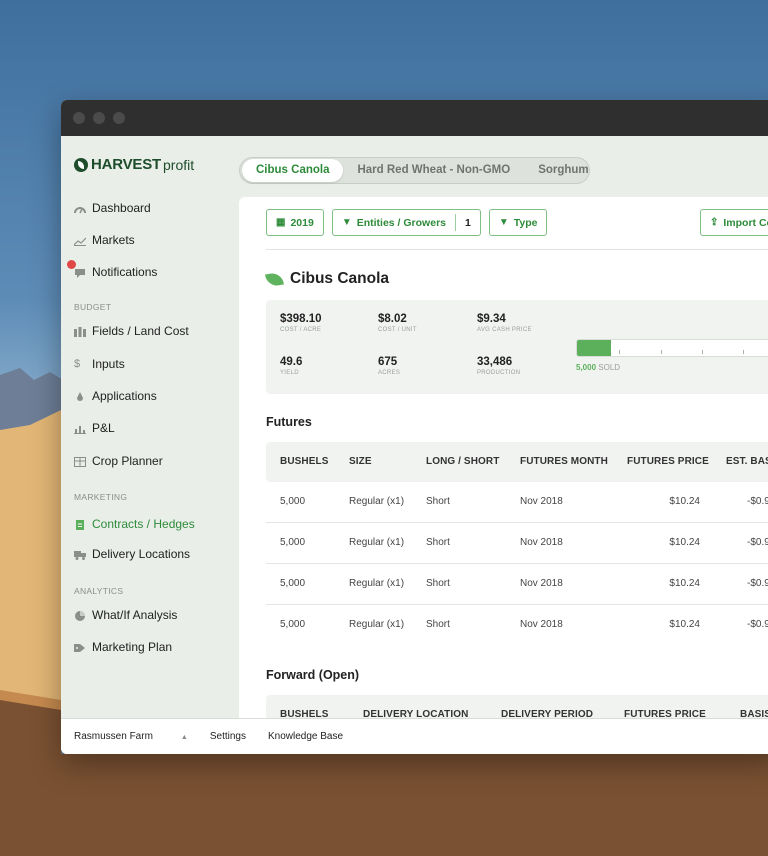 This screenshot has width=768, height=856. I want to click on filter-icon: ▼, so click(346, 222).